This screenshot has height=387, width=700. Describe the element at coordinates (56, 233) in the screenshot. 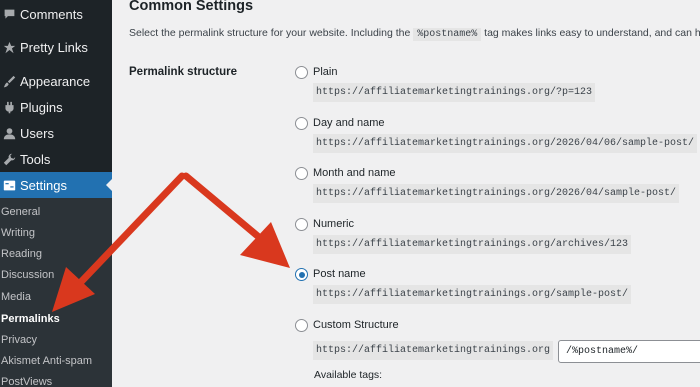

I see `submenu-item-writing: Writing` at that location.